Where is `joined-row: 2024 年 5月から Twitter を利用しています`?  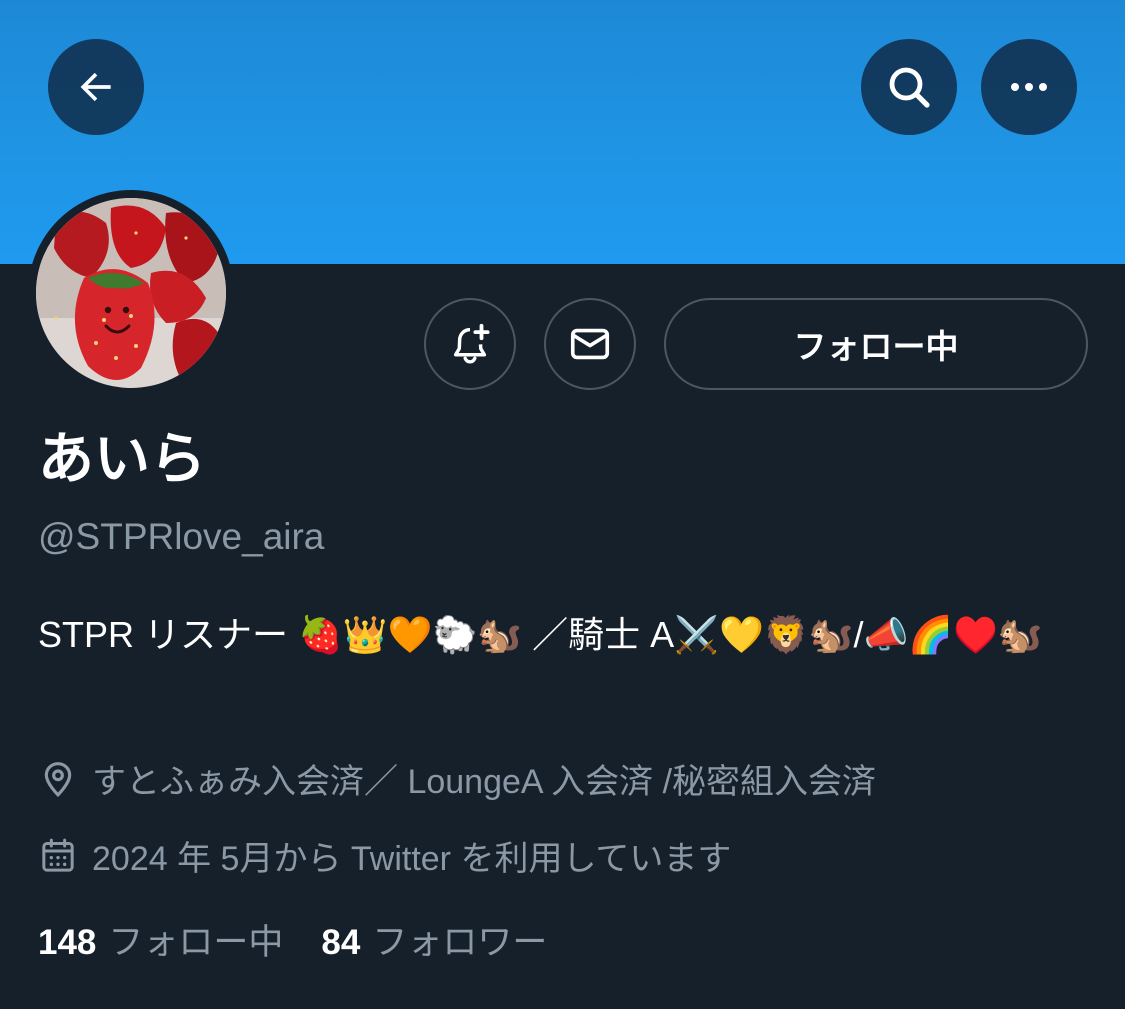 joined-row: 2024 年 5月から Twitter を利用しています is located at coordinates (384, 855).